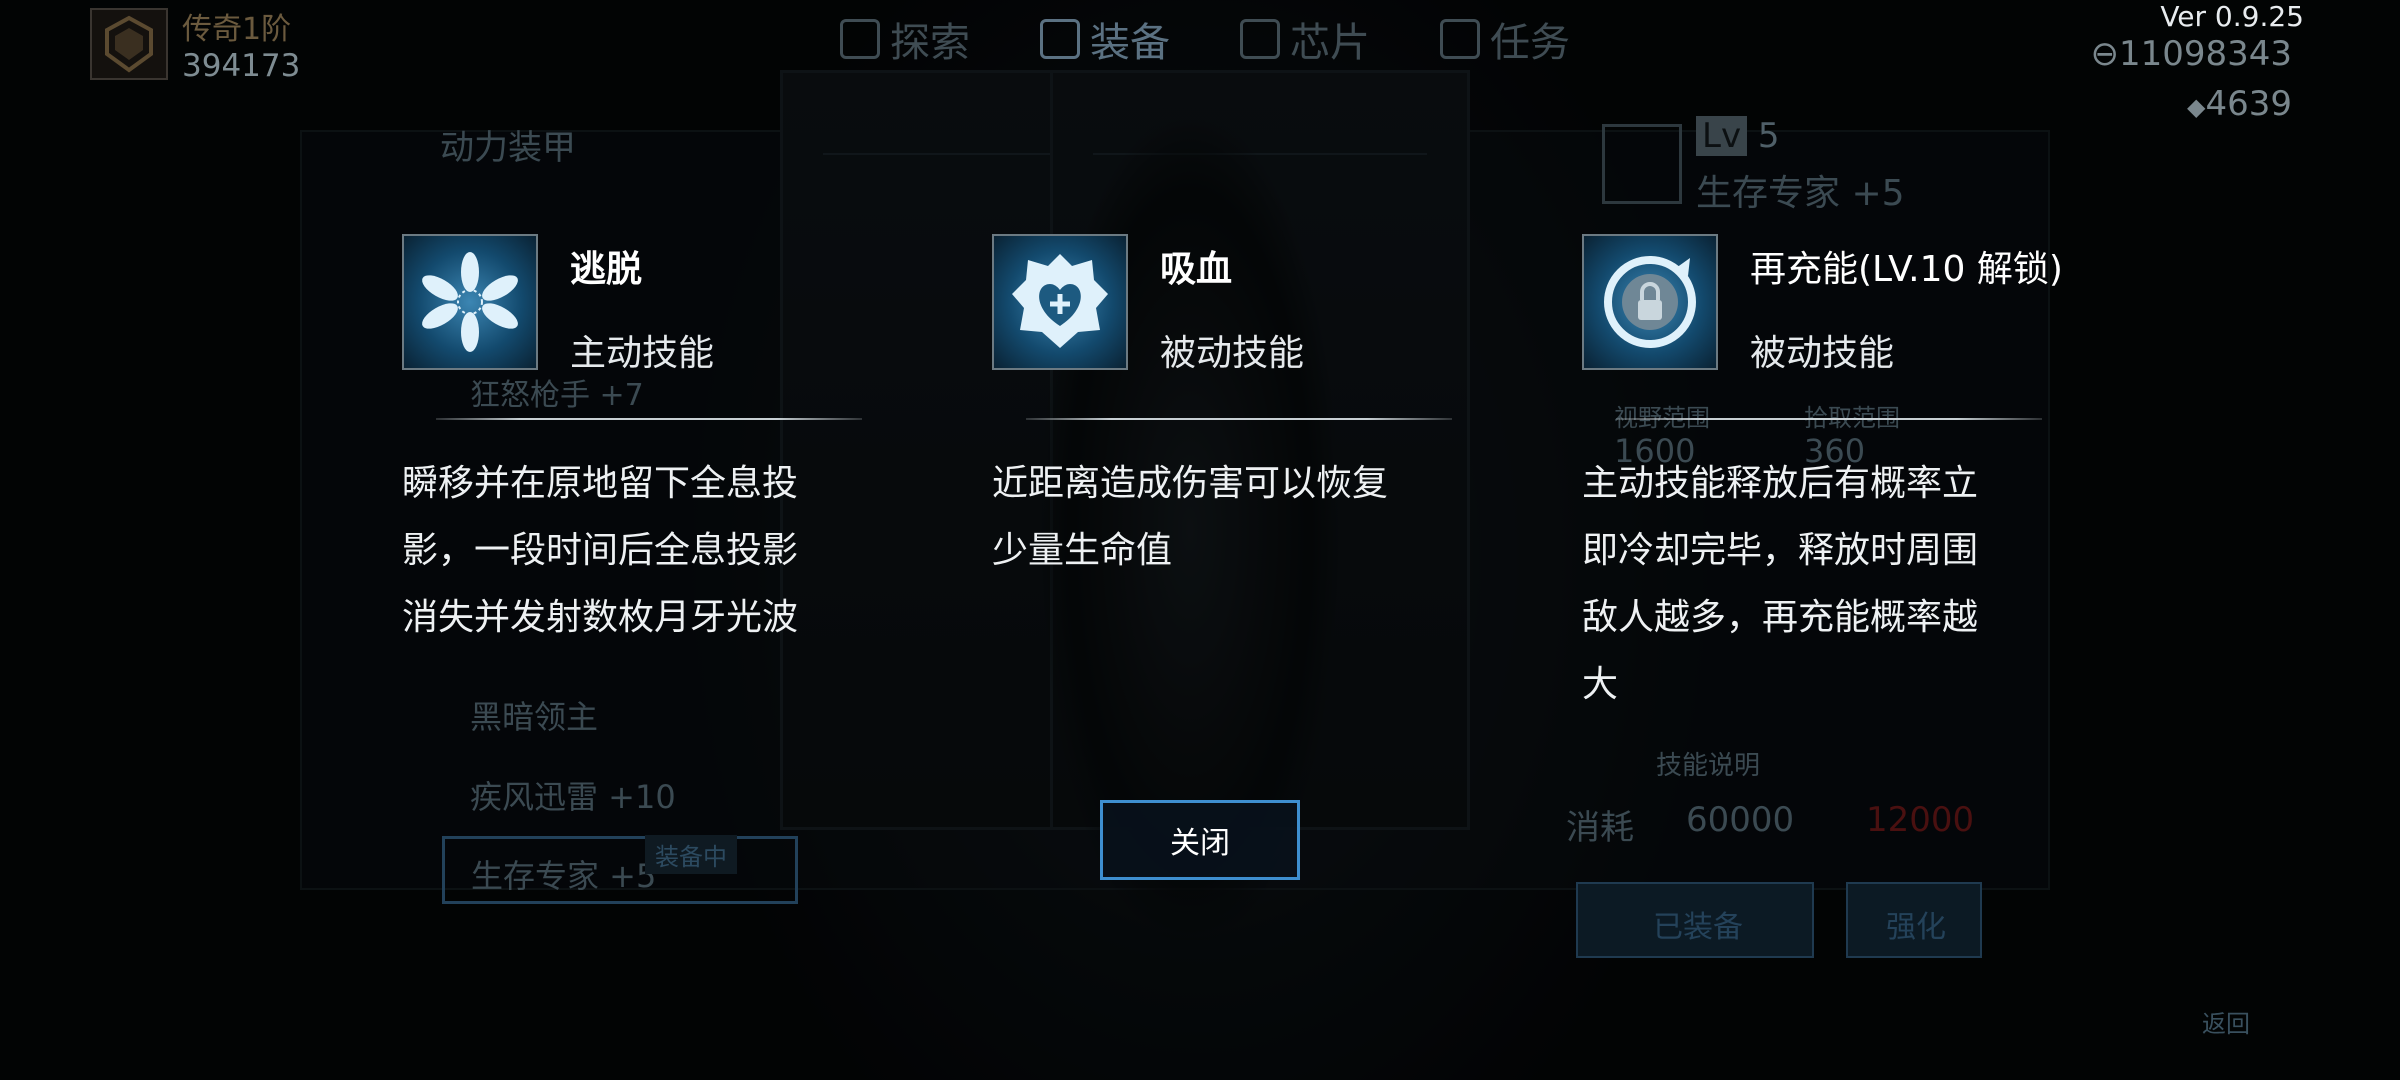  Describe the element at coordinates (1190, 517) in the screenshot. I see `skill-description: 近距离造成伤害可以恢复少量生命值` at that location.